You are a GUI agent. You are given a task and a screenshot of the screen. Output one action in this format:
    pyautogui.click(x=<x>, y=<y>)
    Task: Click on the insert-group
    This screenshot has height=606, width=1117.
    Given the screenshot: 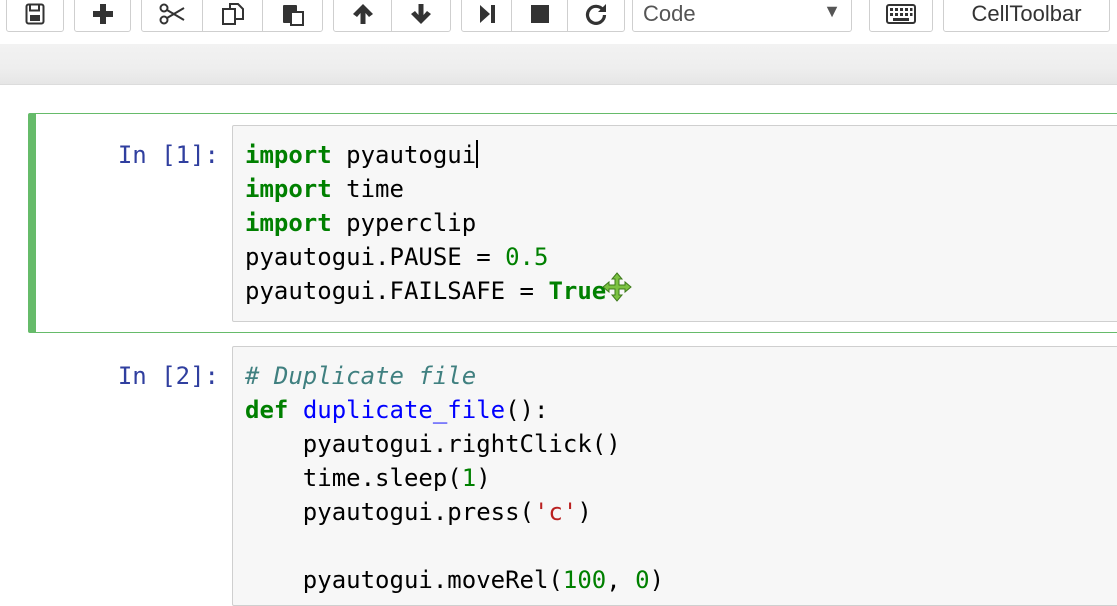 What is the action you would take?
    pyautogui.click(x=102, y=16)
    